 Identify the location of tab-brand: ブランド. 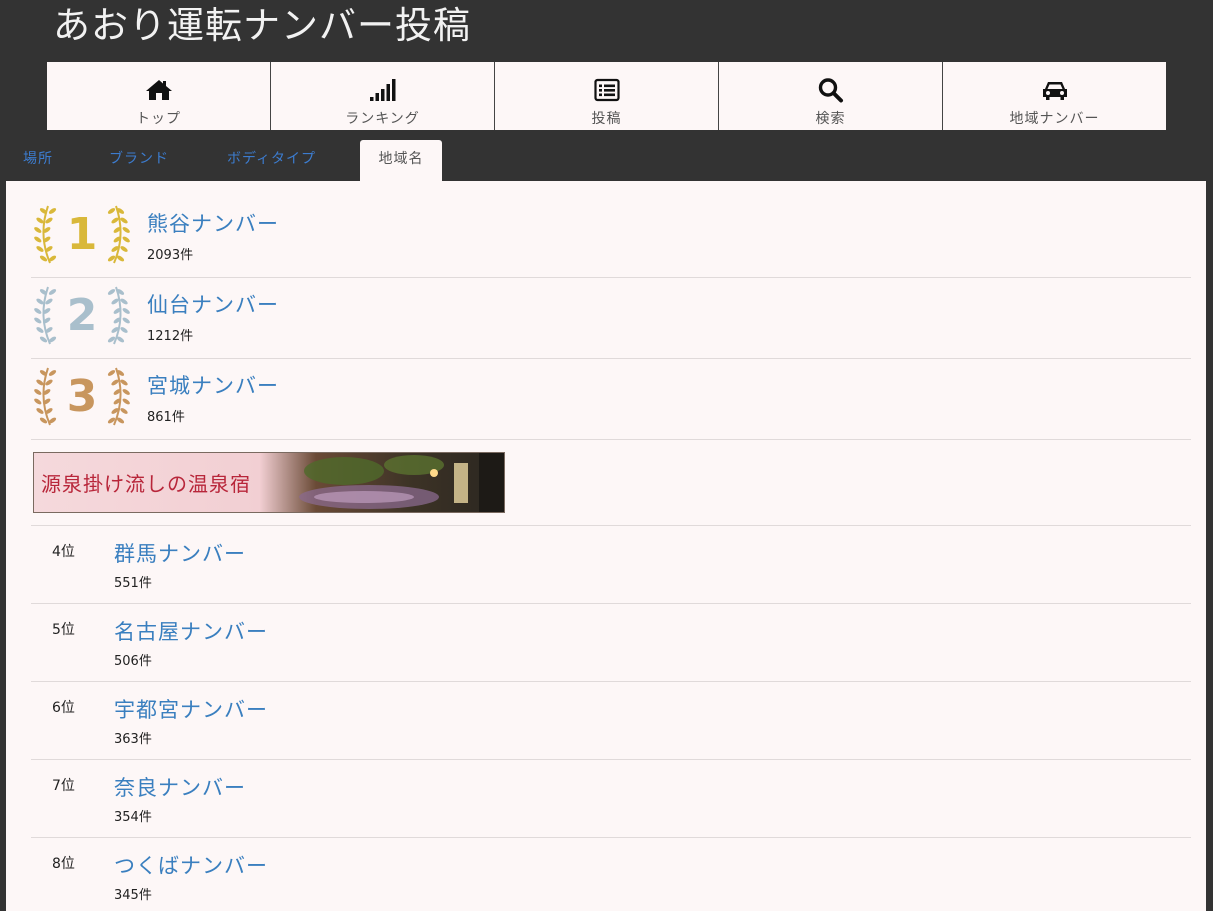
(139, 160).